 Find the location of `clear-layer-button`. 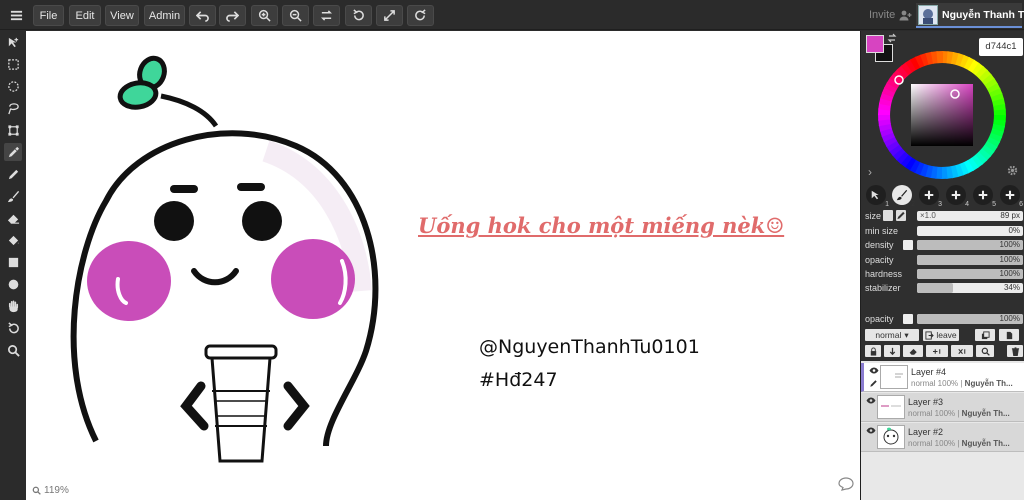

clear-layer-button is located at coordinates (913, 351).